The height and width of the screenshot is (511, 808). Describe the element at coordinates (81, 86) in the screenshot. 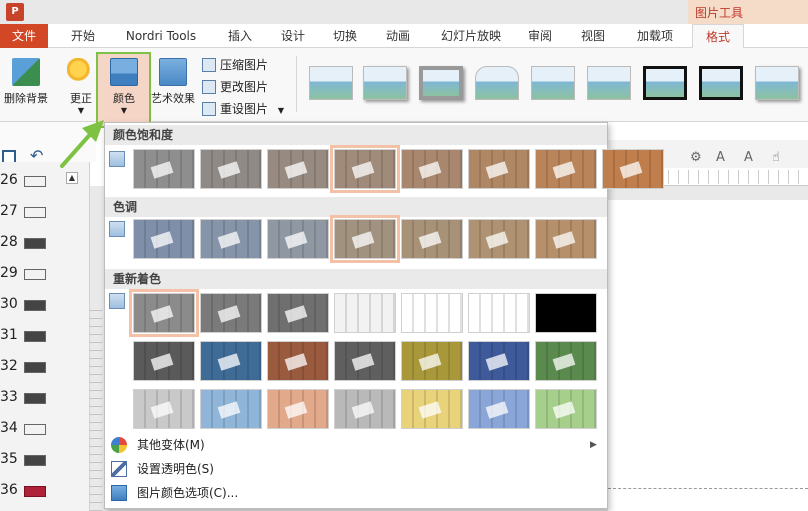

I see `corrections-button: 更正 ▼` at that location.